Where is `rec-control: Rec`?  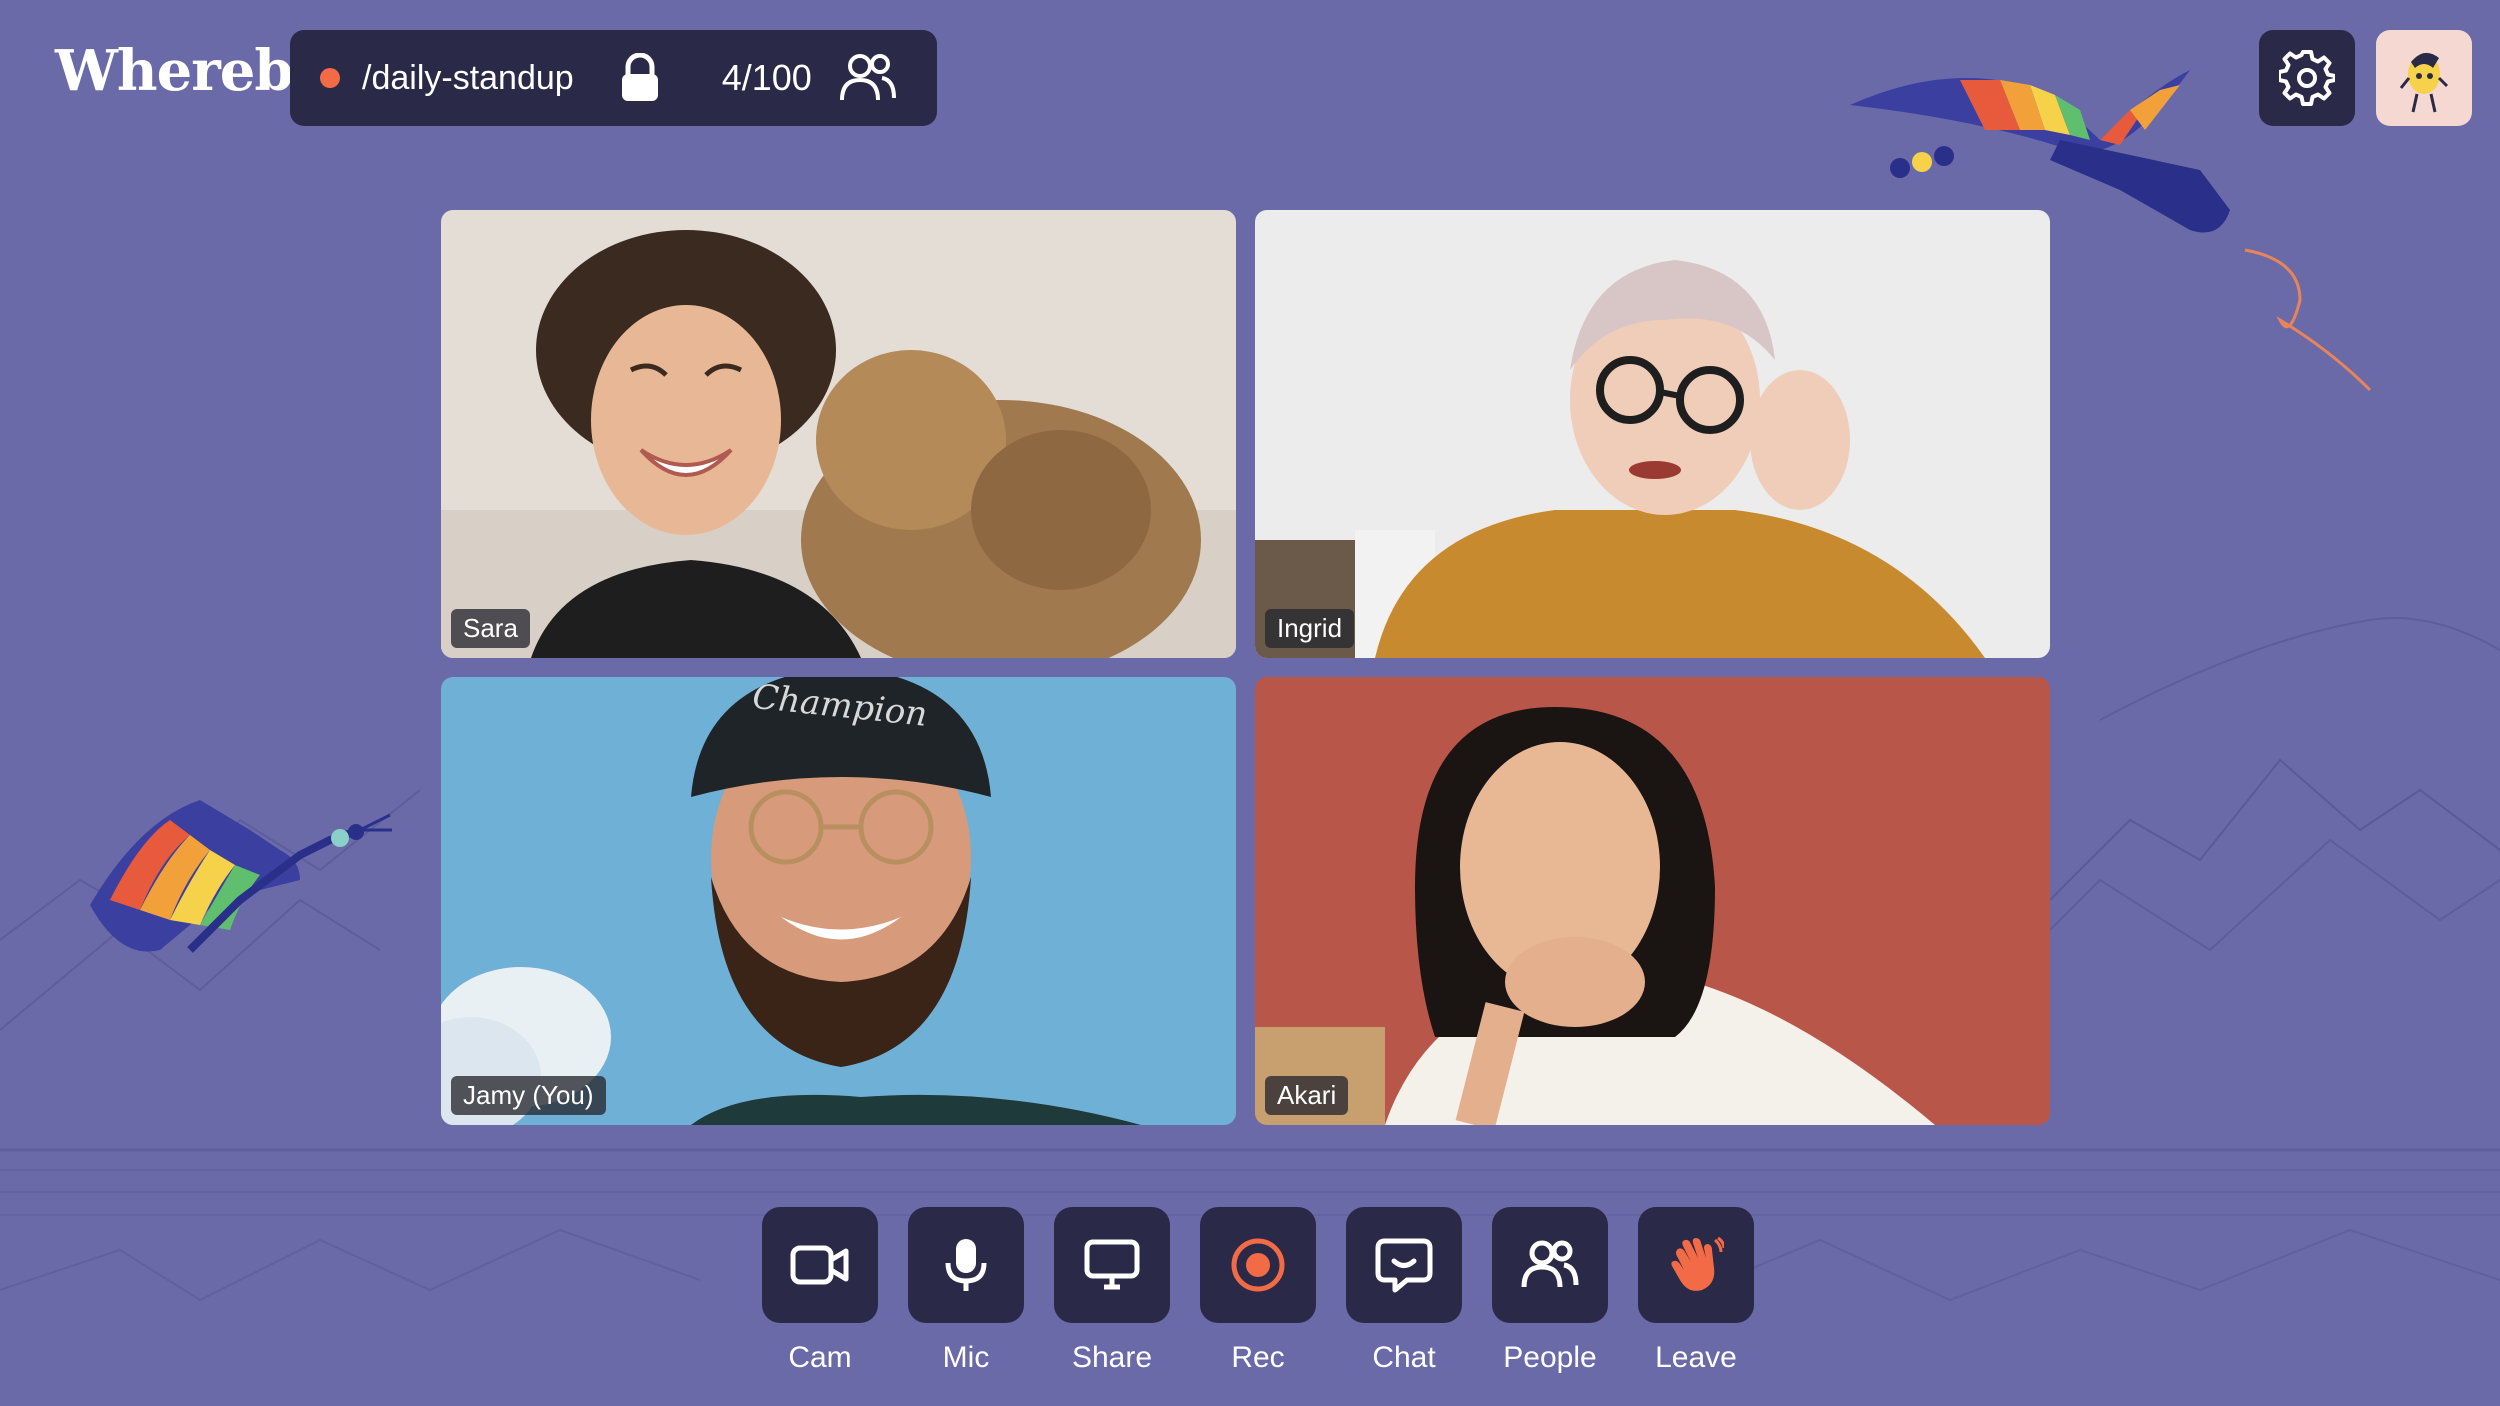 rec-control: Rec is located at coordinates (1258, 1291).